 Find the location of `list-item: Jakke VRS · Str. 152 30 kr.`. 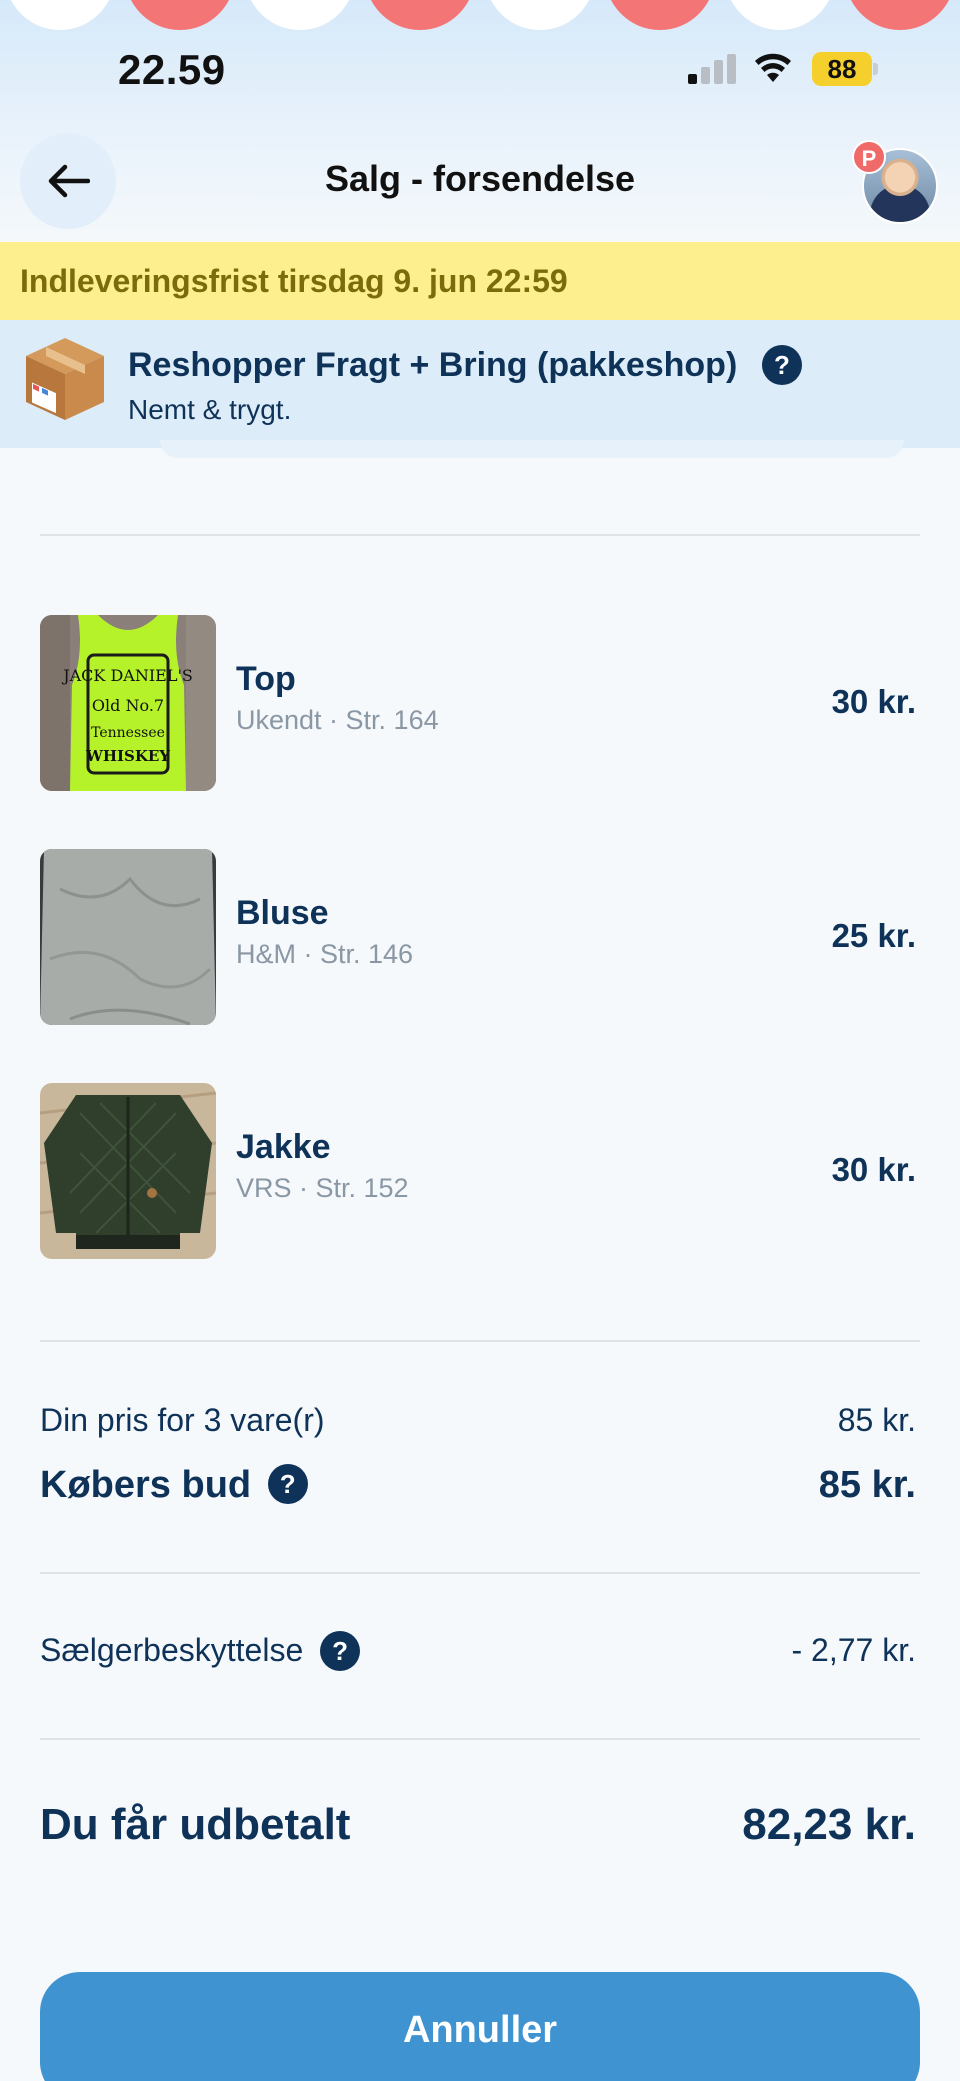

list-item: Jakke VRS · Str. 152 30 kr. is located at coordinates (480, 1171).